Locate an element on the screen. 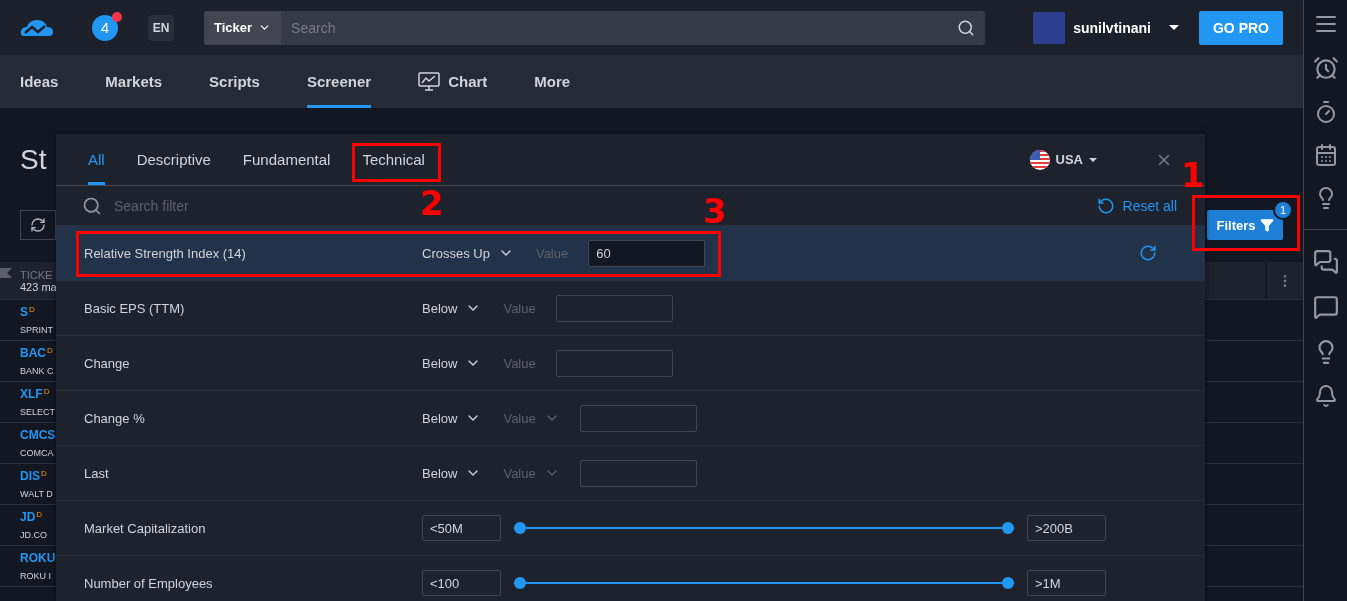  company-name: SPRINT is located at coordinates (36, 330).